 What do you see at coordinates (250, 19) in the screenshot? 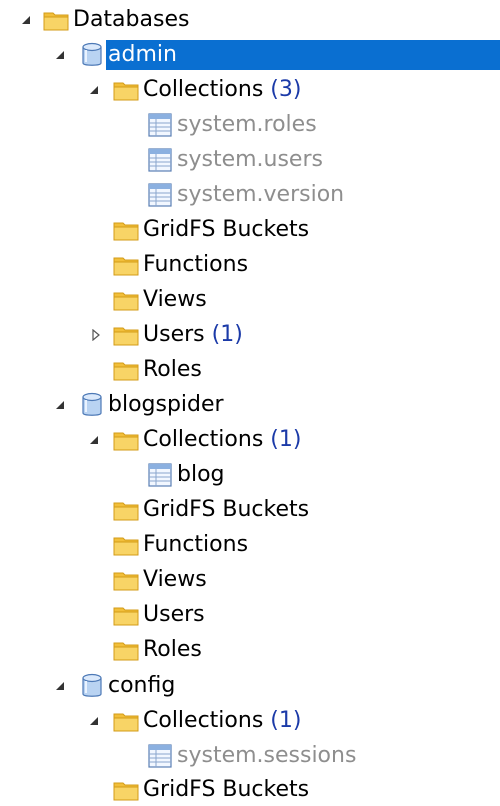
I see `tree-node-databases: Databases` at bounding box center [250, 19].